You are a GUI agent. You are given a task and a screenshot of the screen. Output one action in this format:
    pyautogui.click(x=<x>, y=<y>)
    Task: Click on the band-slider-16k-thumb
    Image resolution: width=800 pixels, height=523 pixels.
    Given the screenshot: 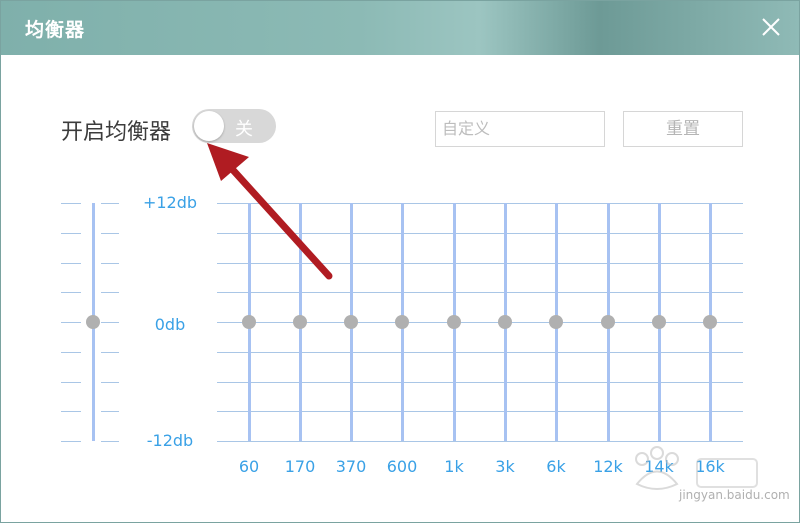 What is the action you would take?
    pyautogui.click(x=710, y=322)
    